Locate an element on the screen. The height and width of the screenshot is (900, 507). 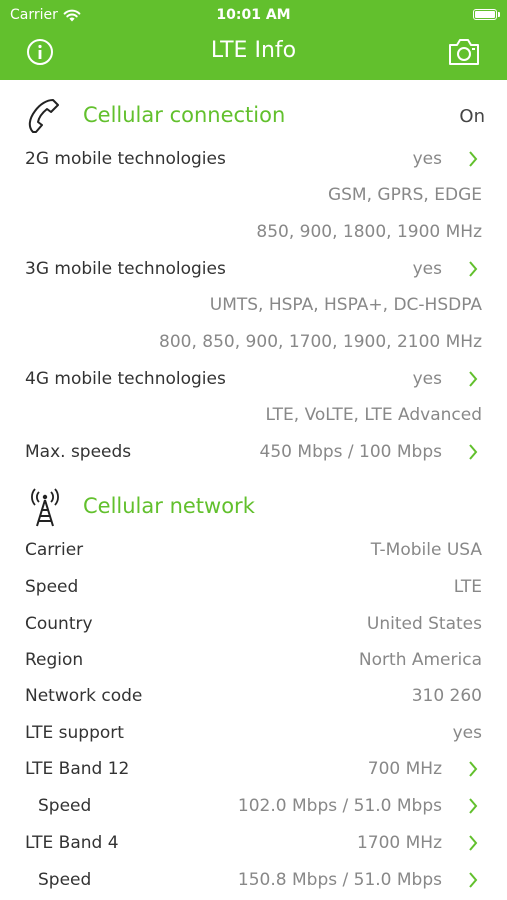
row-label: 2G mobile technologies is located at coordinates (125, 159).